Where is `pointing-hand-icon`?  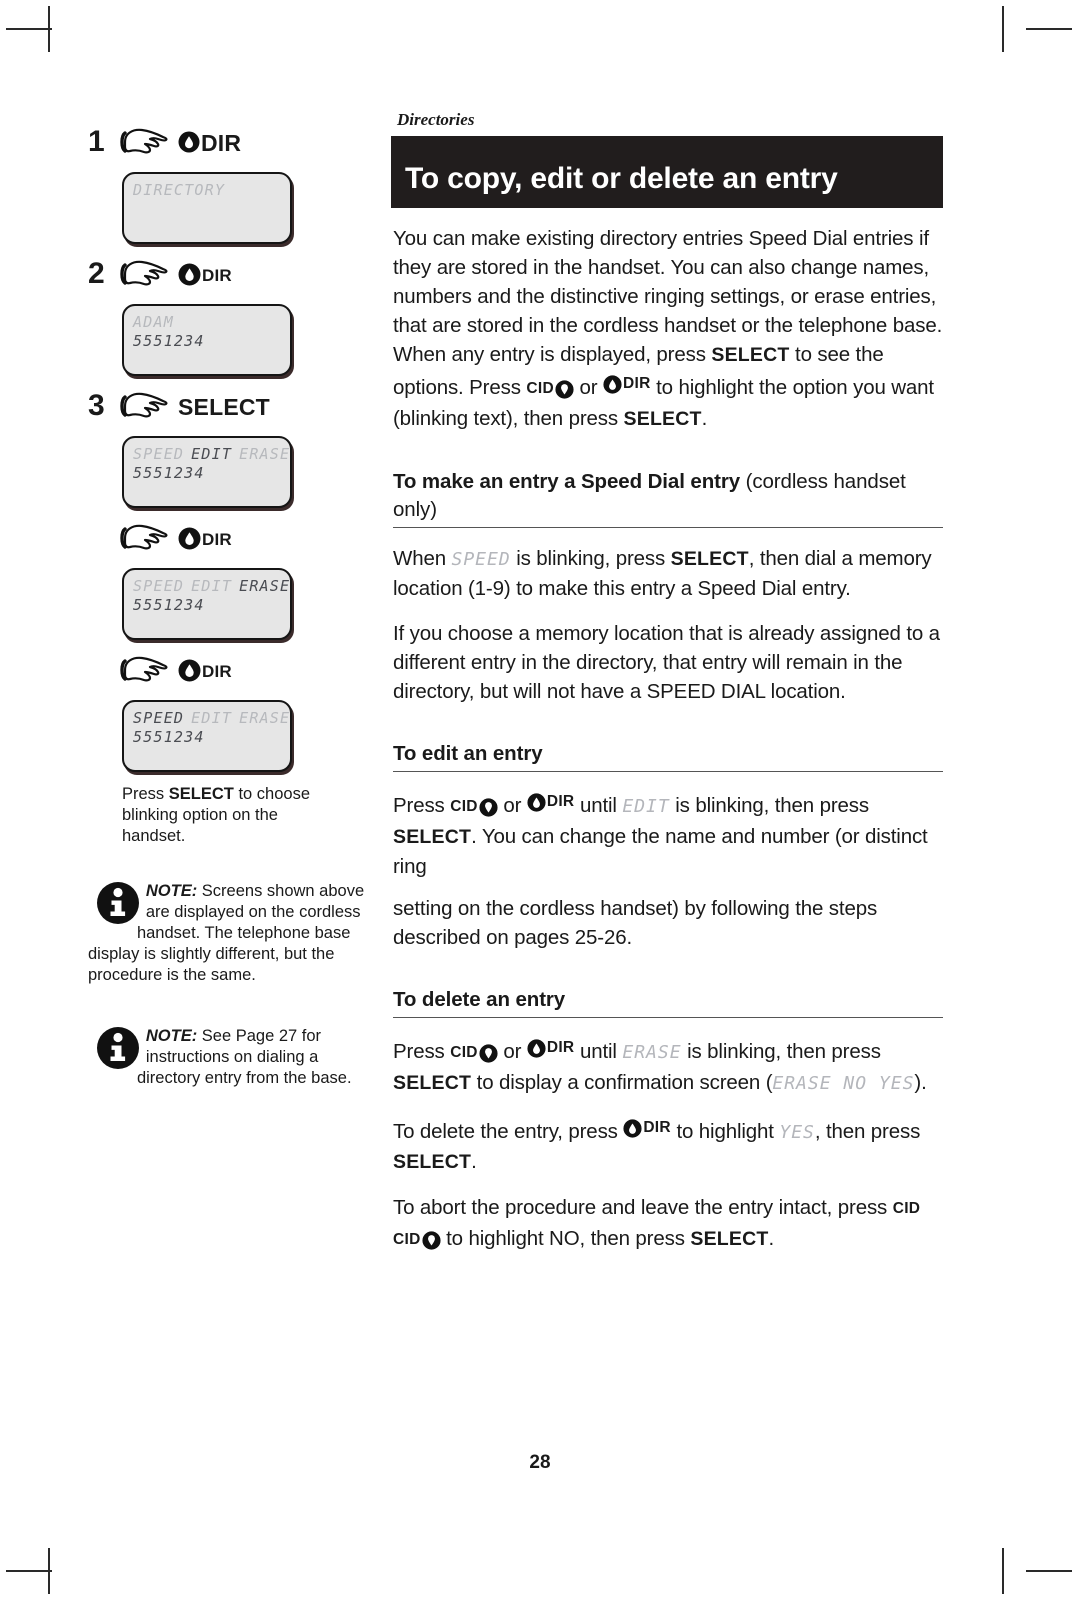
pointing-hand-icon is located at coordinates (144, 273).